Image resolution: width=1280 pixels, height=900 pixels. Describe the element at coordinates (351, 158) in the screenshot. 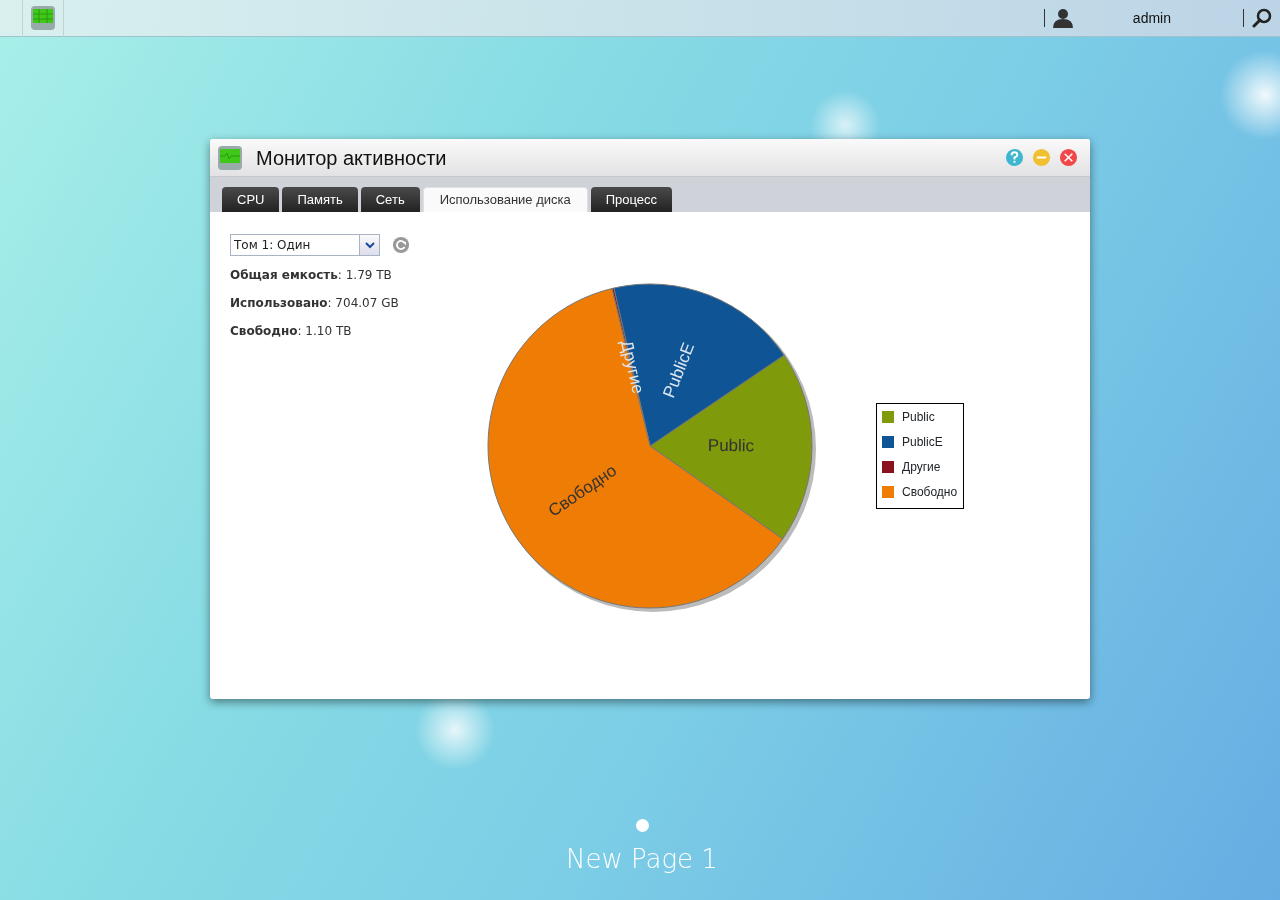

I see `window-title: Монитор активности` at that location.